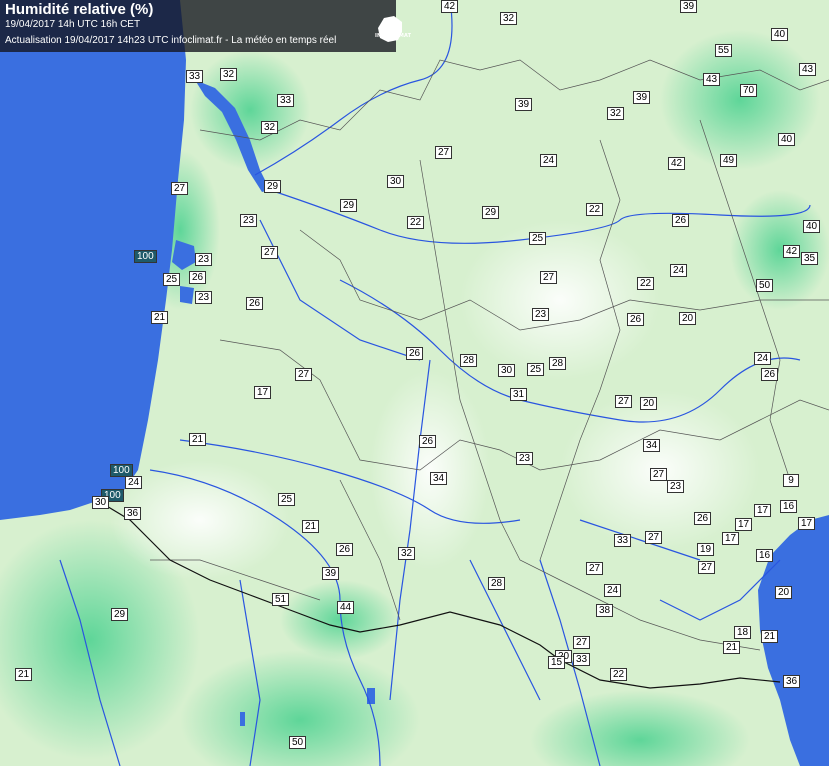 The height and width of the screenshot is (766, 829). I want to click on station-humidity-label: 49, so click(729, 160).